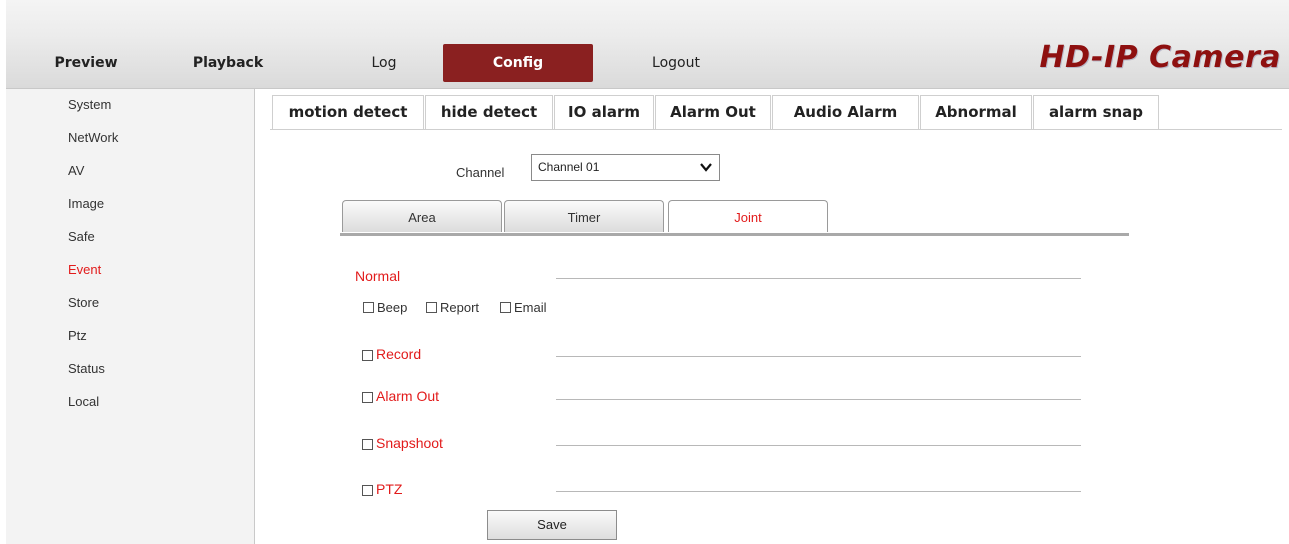 The image size is (1289, 544). Describe the element at coordinates (367, 490) in the screenshot. I see `ptz-checkbox` at that location.